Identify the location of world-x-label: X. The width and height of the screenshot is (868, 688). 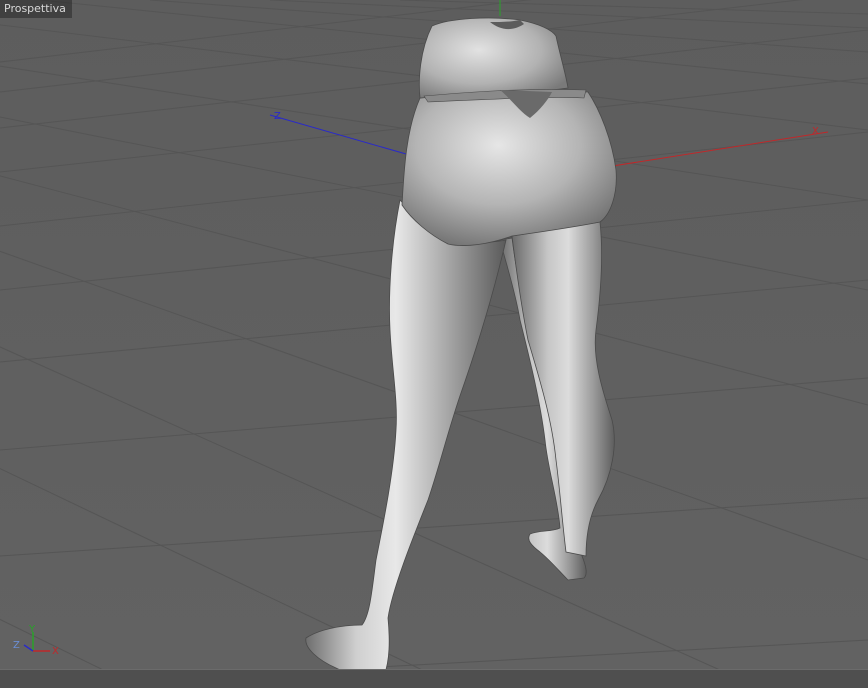
(815, 131).